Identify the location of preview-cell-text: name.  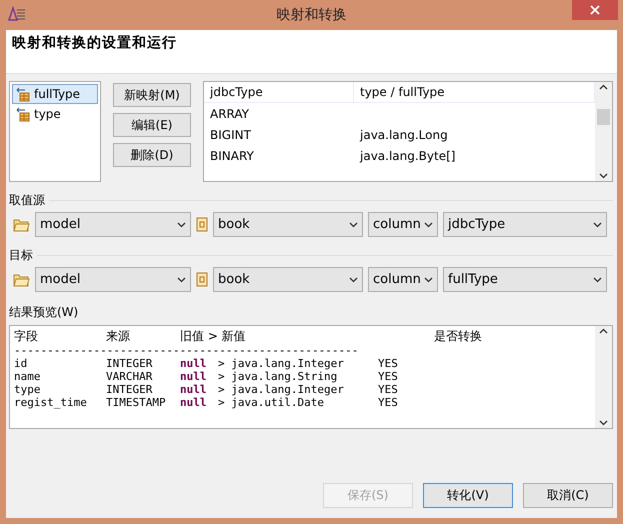
(28, 376).